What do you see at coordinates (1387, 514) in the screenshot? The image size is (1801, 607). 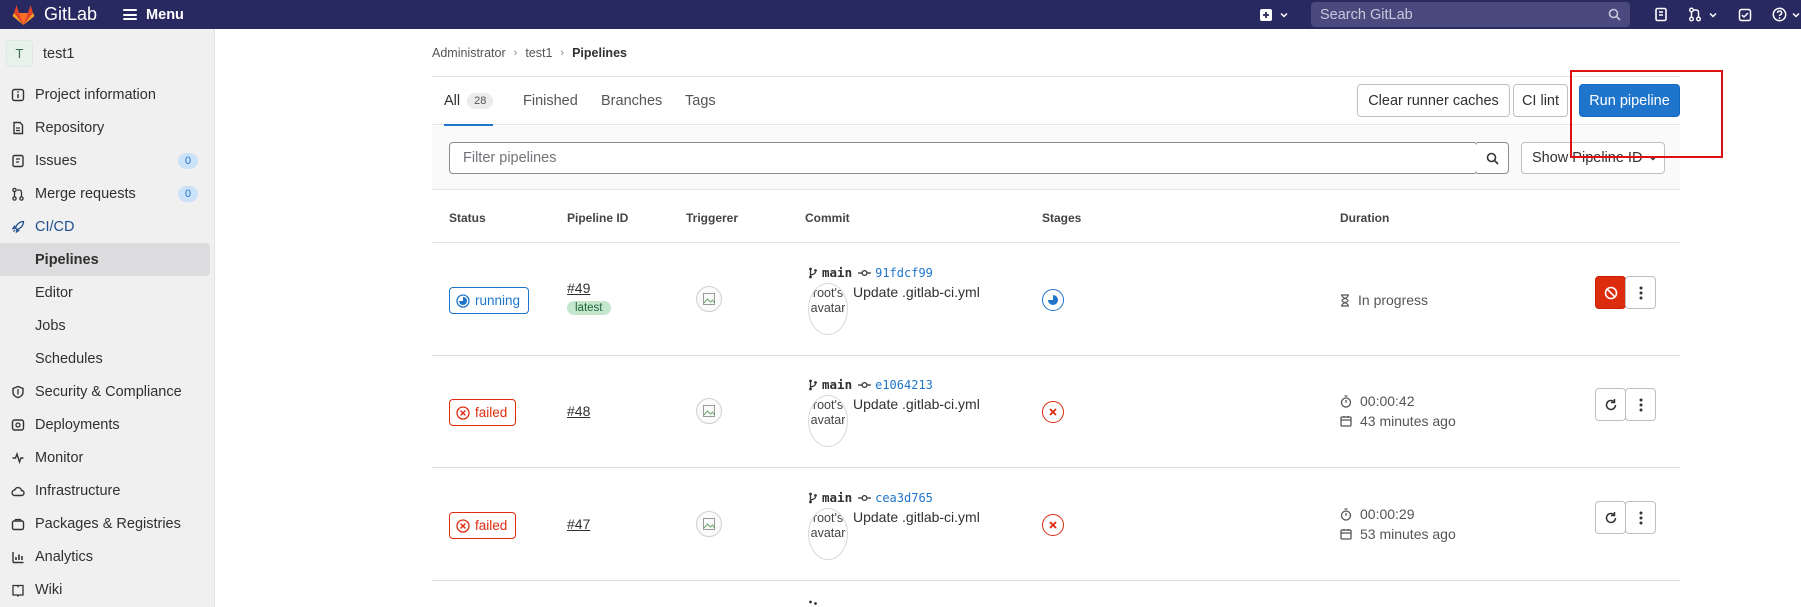 I see `duration-text: 00:00:29` at bounding box center [1387, 514].